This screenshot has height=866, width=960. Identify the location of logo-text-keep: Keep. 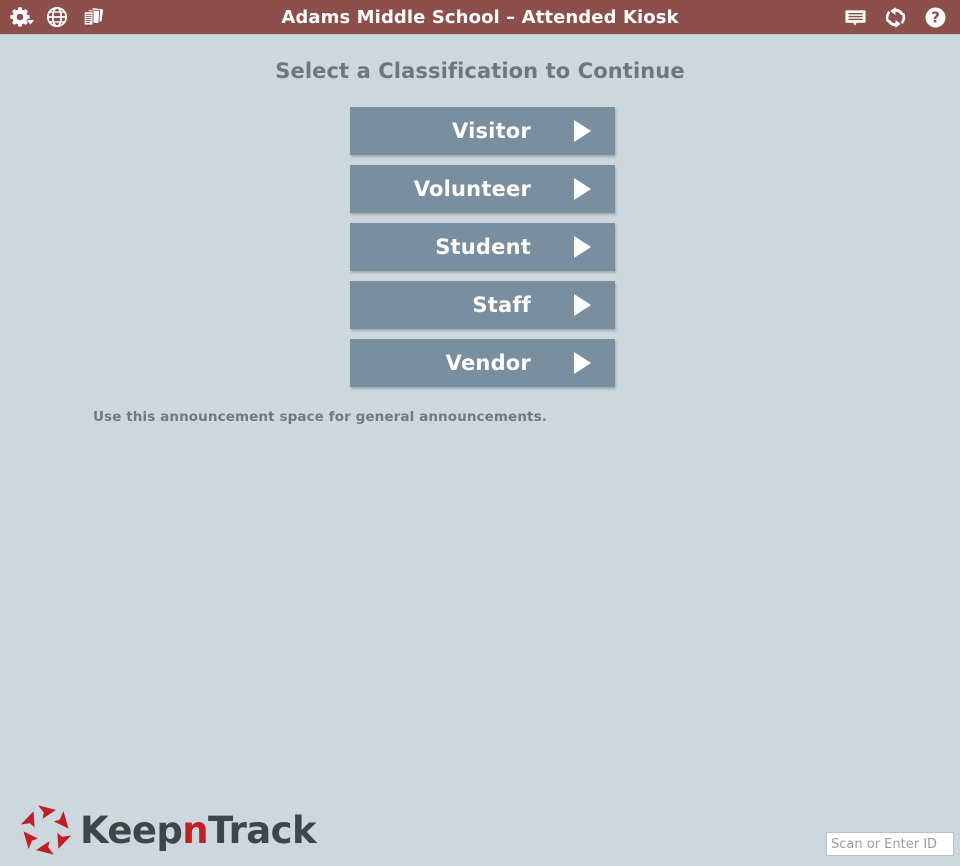
(131, 830).